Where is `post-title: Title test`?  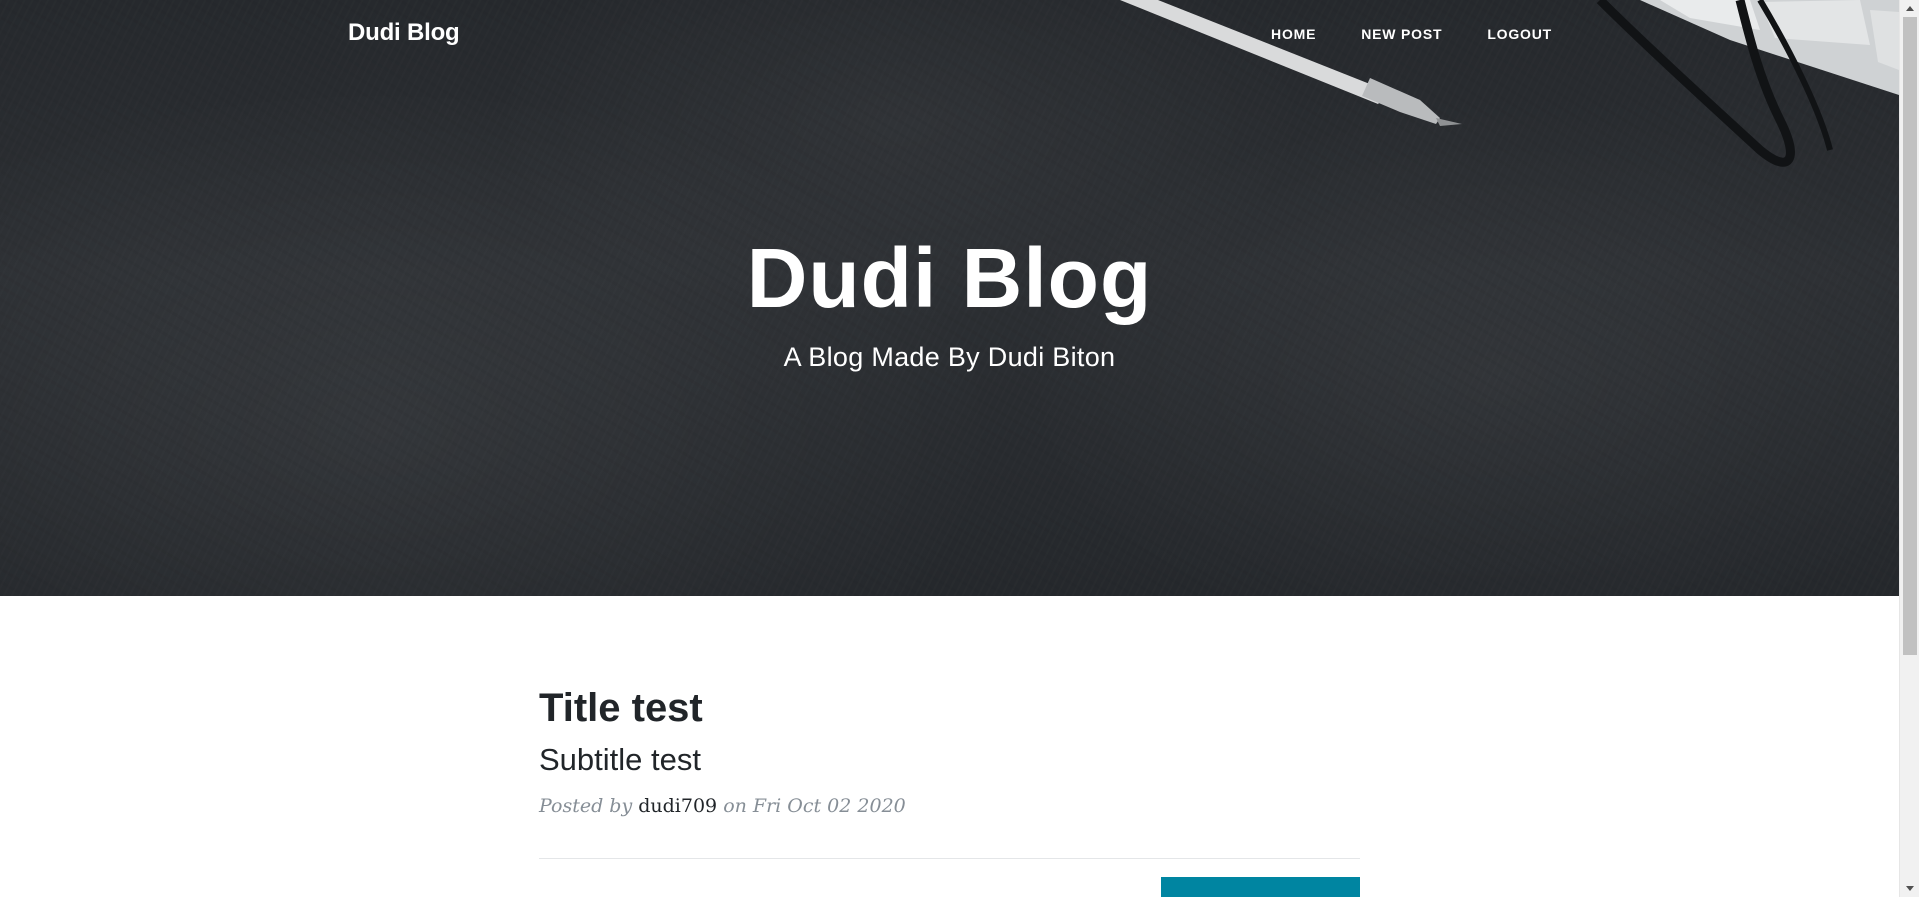 post-title: Title test is located at coordinates (949, 708).